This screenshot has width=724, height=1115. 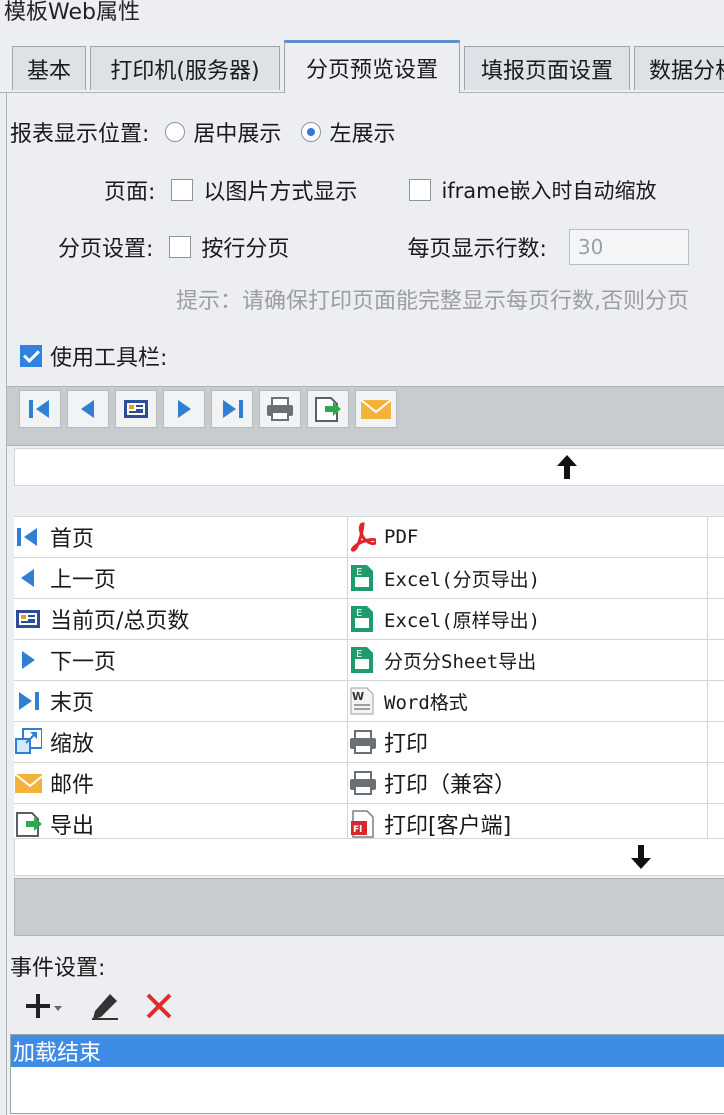 What do you see at coordinates (406, 744) in the screenshot?
I see `item-label: 打印` at bounding box center [406, 744].